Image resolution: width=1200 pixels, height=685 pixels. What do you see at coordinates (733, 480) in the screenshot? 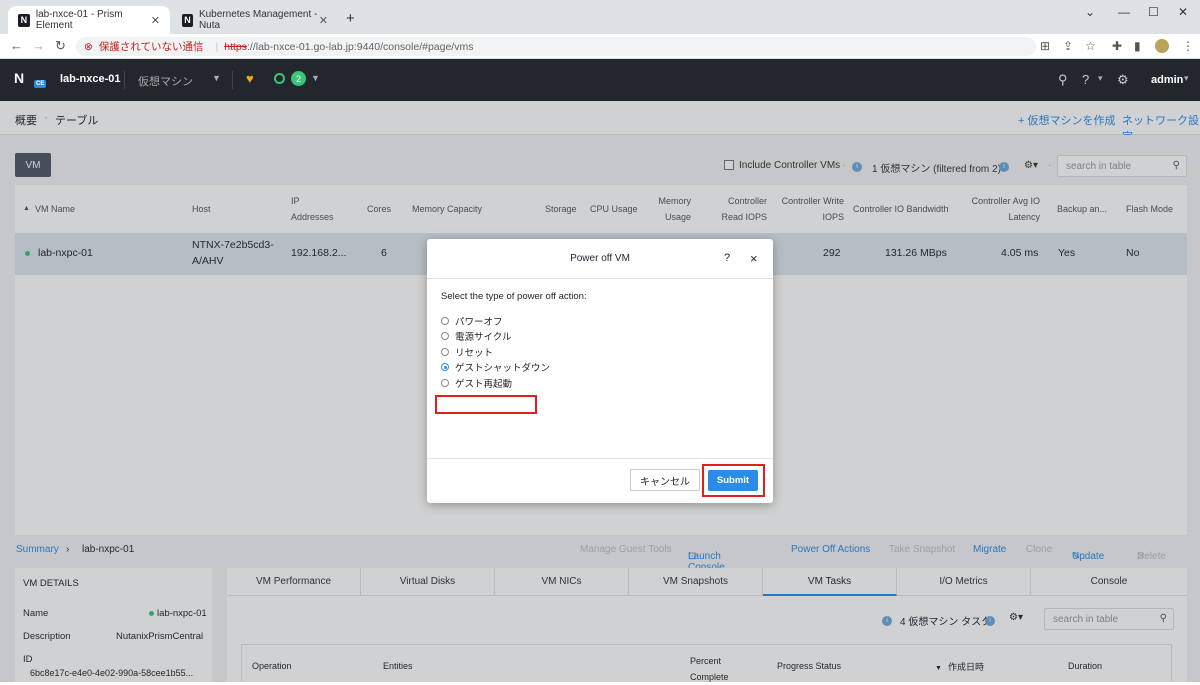
I see `submit-button: Submit` at bounding box center [733, 480].